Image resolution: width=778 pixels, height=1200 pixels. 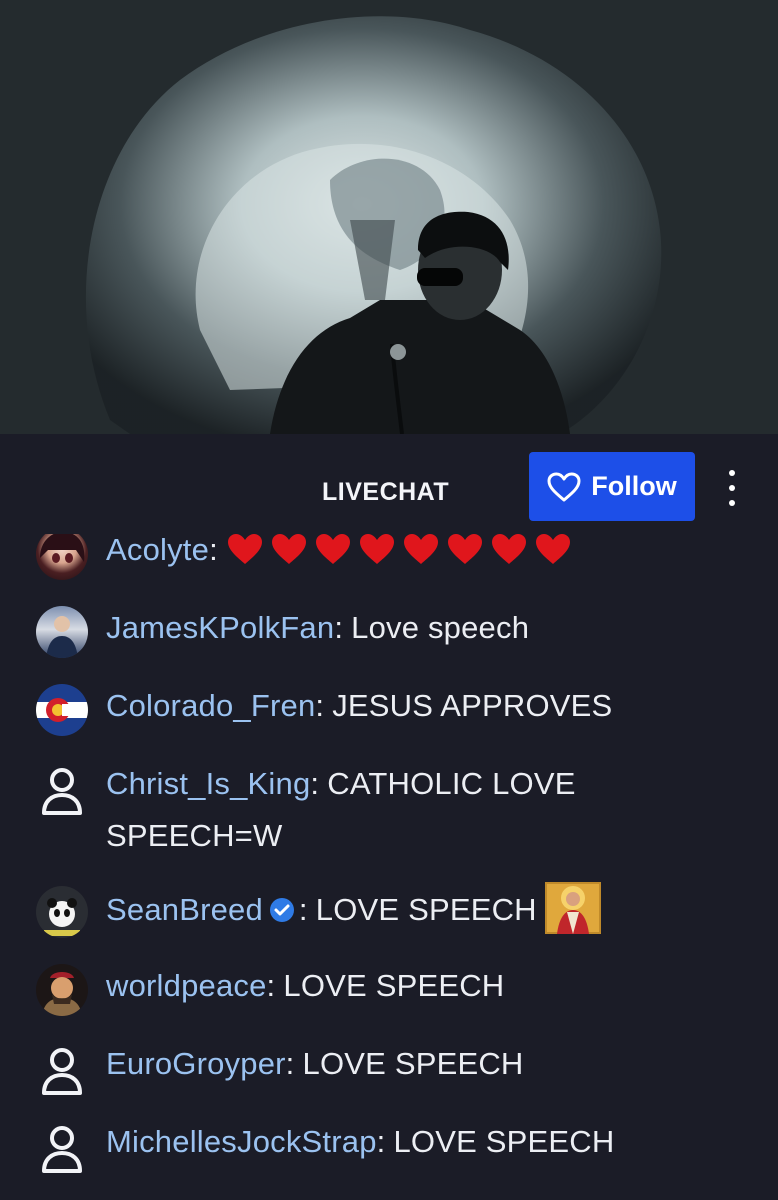 I want to click on message-body: SeanBreed : LOVE SPEECH, so click(x=386, y=909).